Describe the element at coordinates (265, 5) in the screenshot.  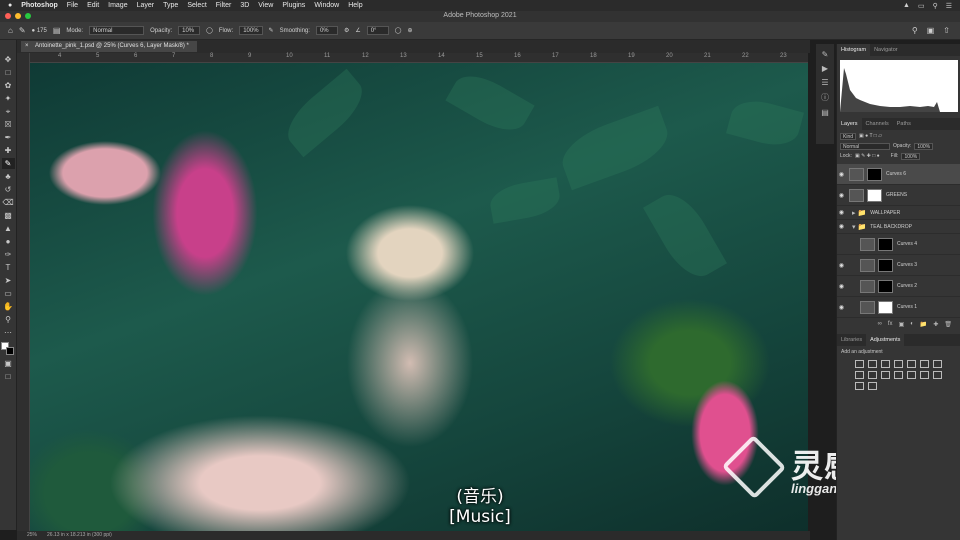
I see `menu-view: View` at that location.